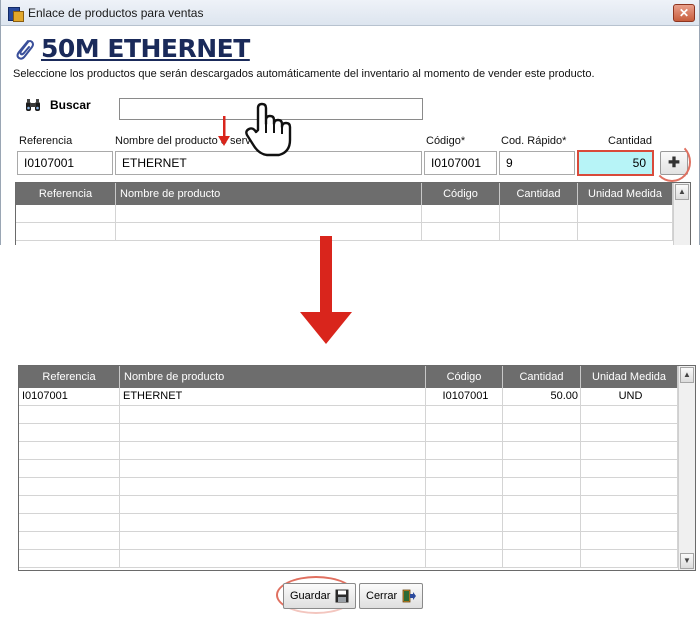  What do you see at coordinates (70, 105) in the screenshot?
I see `search-label: Buscar` at bounding box center [70, 105].